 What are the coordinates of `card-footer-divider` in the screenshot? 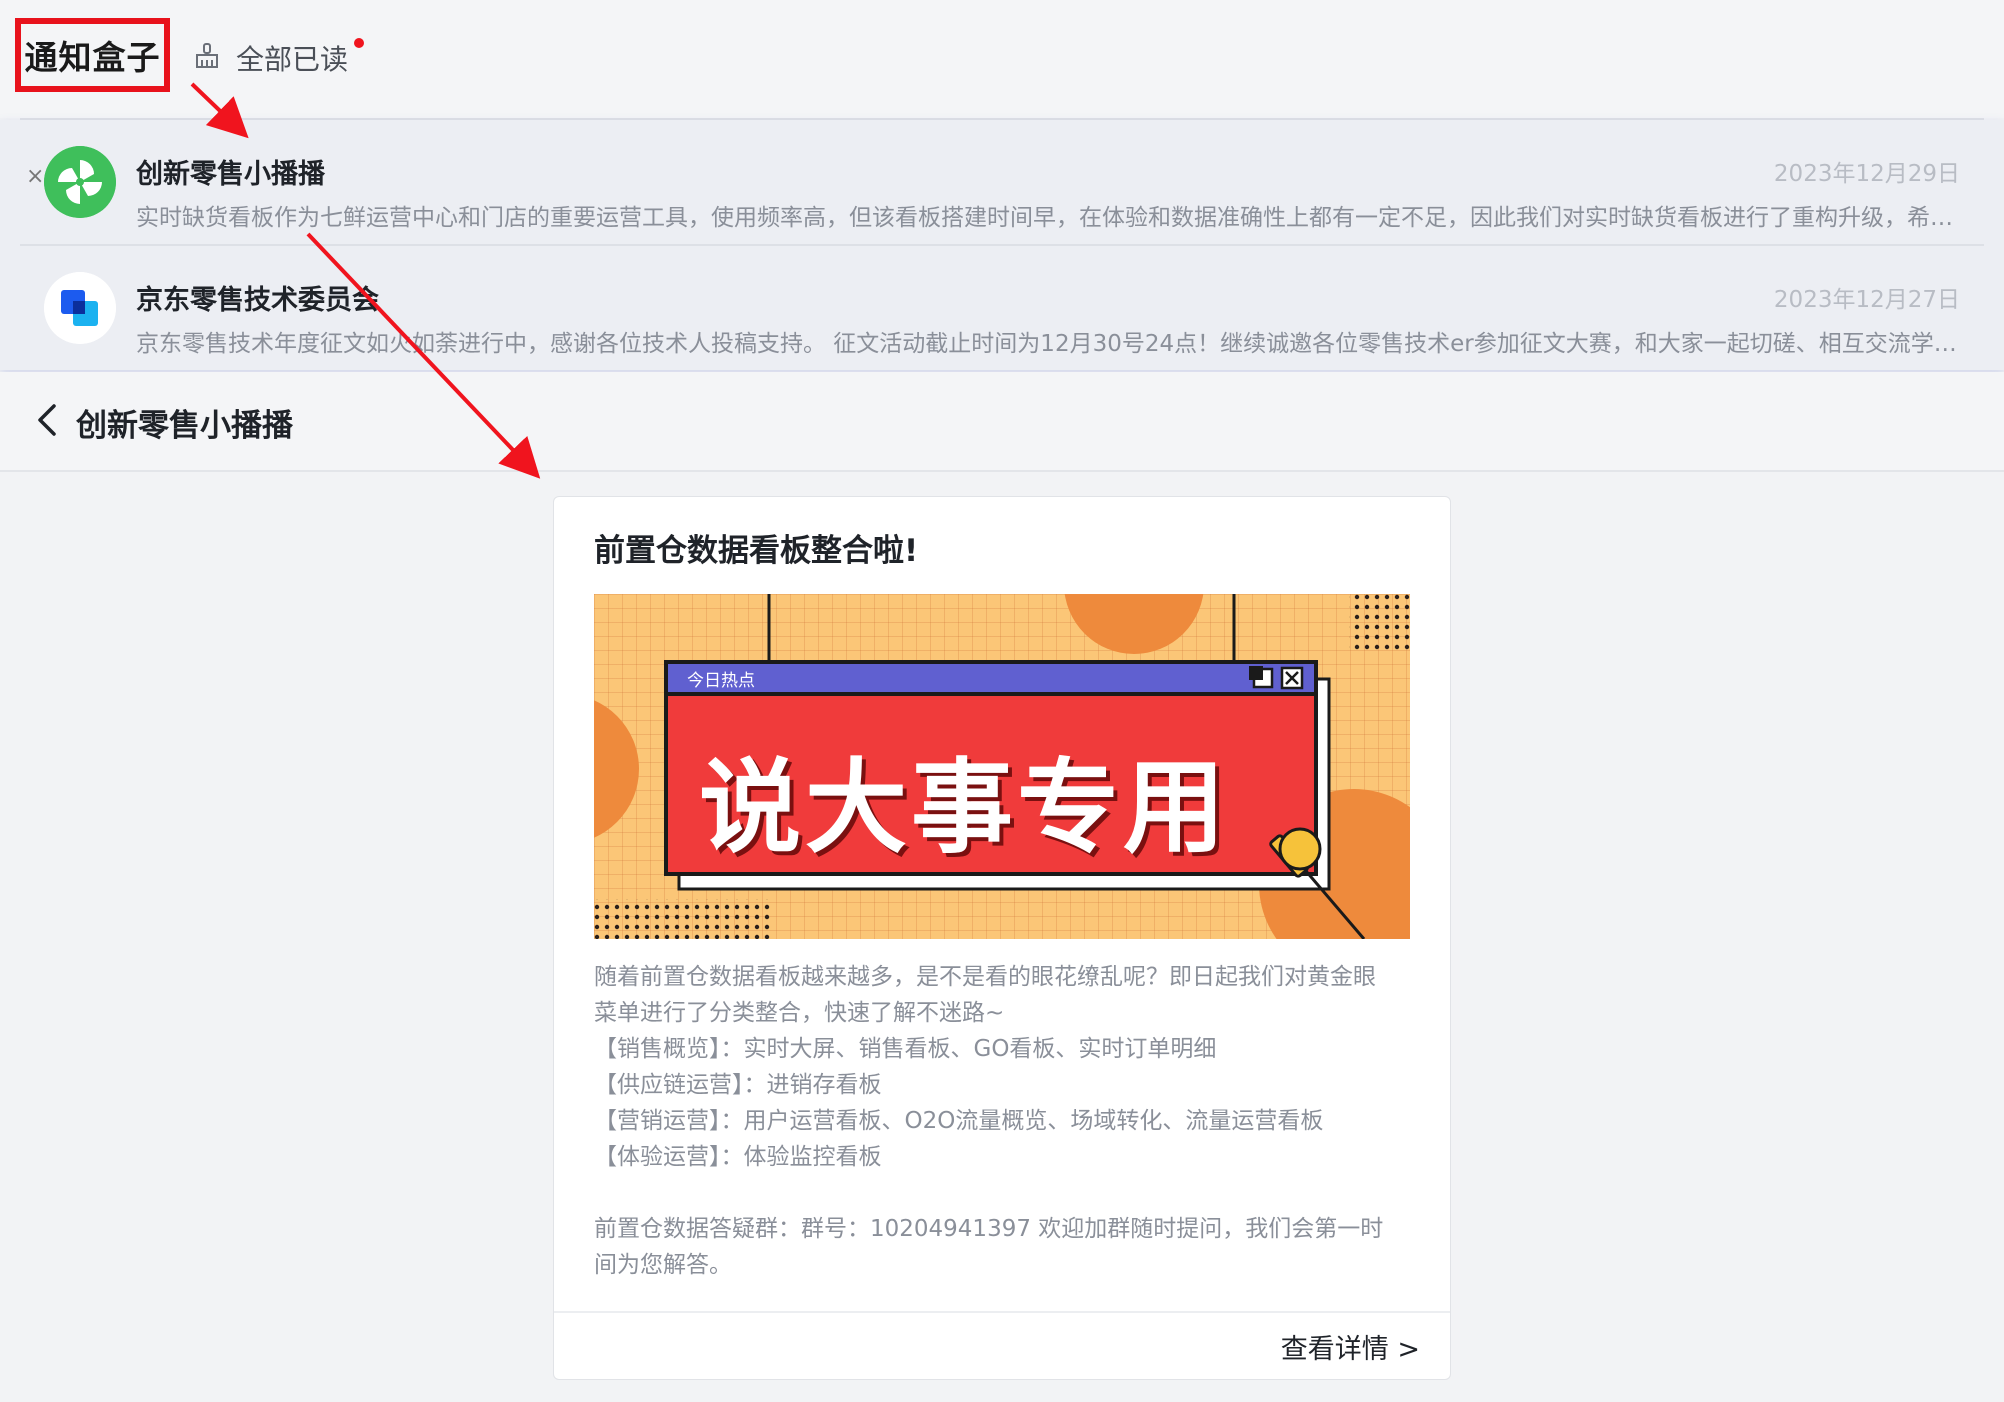 It's located at (1002, 1312).